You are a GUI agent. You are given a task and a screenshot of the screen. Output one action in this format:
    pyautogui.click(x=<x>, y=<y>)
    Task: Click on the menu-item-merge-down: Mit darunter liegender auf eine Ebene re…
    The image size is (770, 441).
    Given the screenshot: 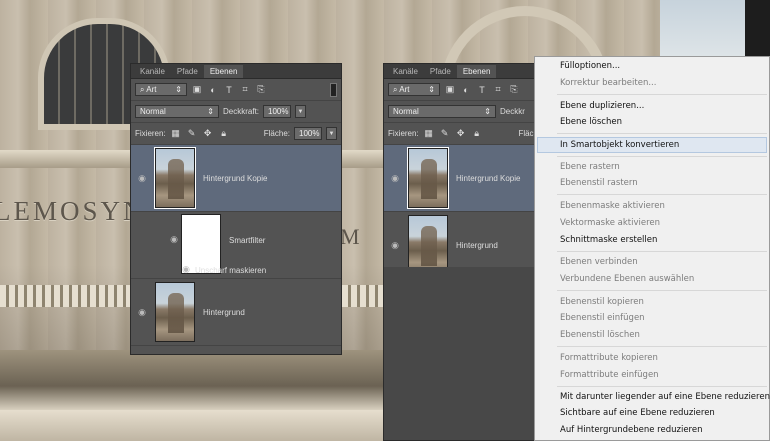 What is the action you would take?
    pyautogui.click(x=665, y=397)
    